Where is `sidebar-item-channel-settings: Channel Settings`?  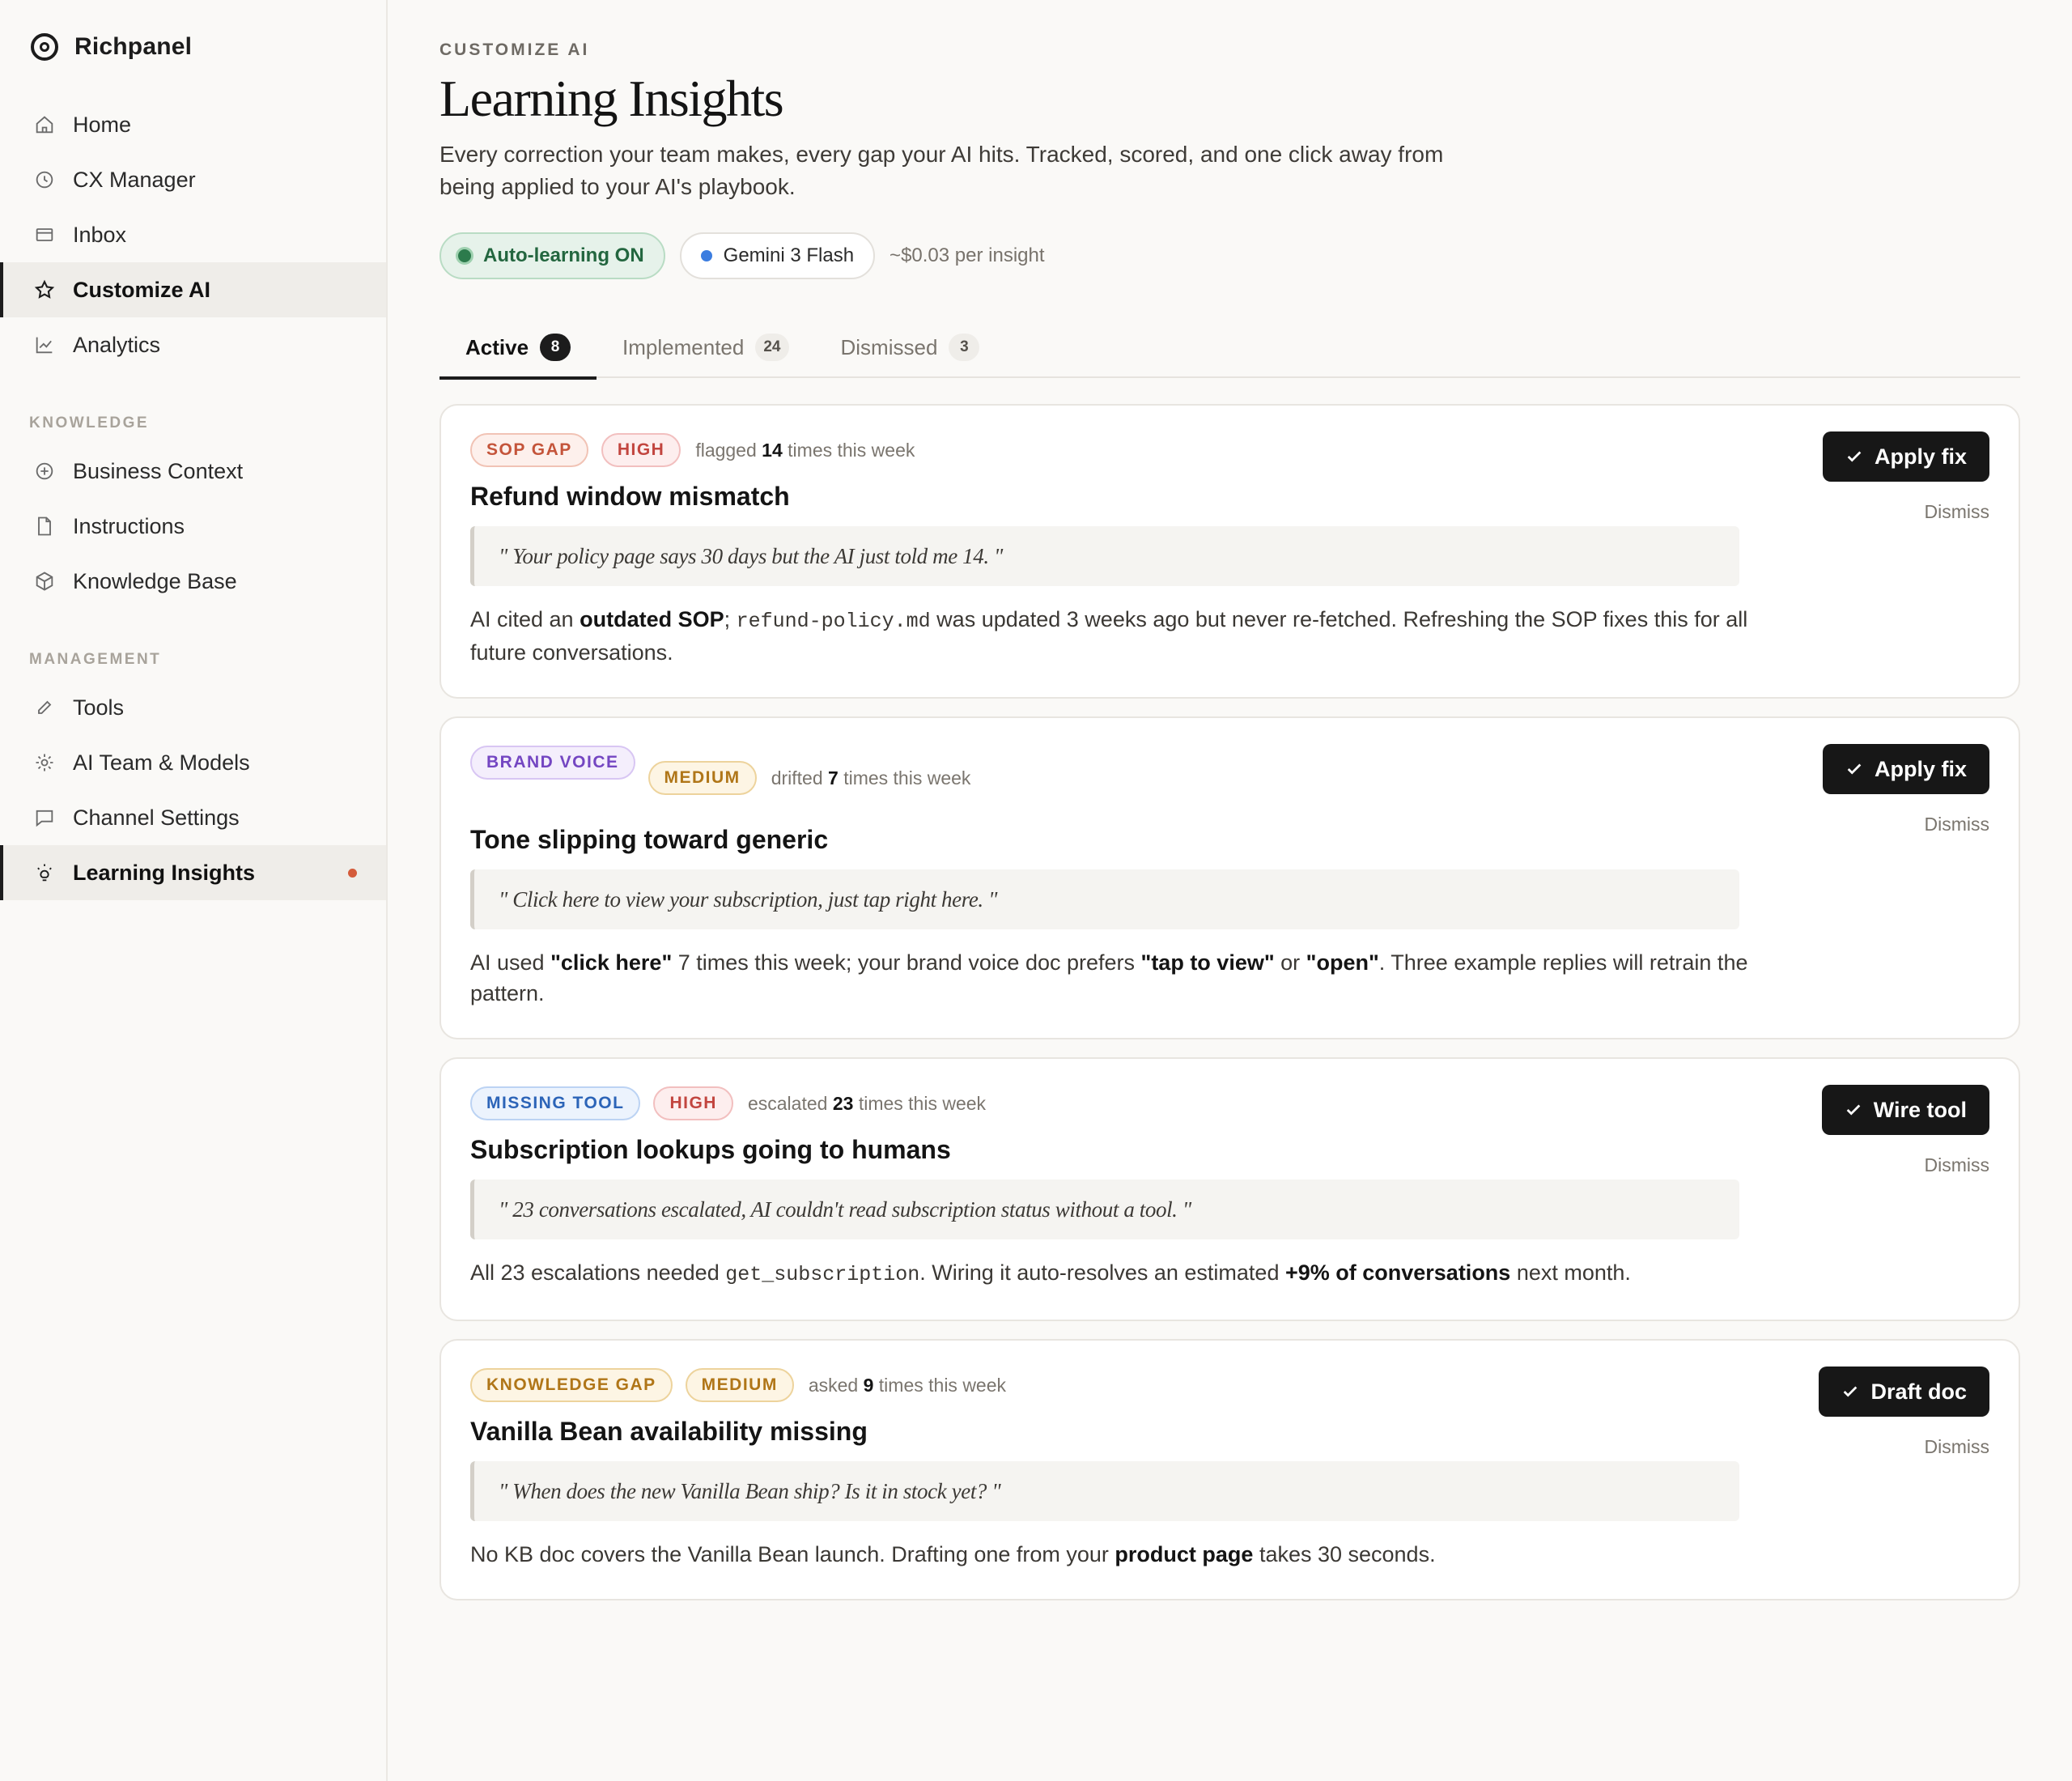 sidebar-item-channel-settings: Channel Settings is located at coordinates (193, 818).